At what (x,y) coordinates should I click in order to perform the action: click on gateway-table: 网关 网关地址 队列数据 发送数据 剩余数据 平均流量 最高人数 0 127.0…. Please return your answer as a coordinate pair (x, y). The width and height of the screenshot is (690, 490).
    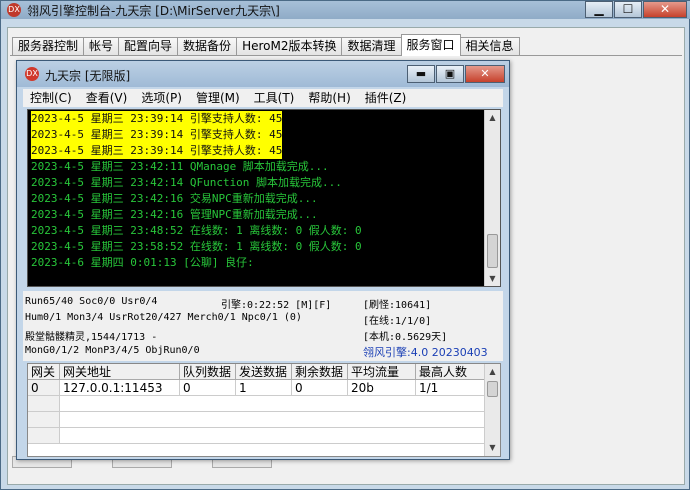
    Looking at the image, I should click on (264, 410).